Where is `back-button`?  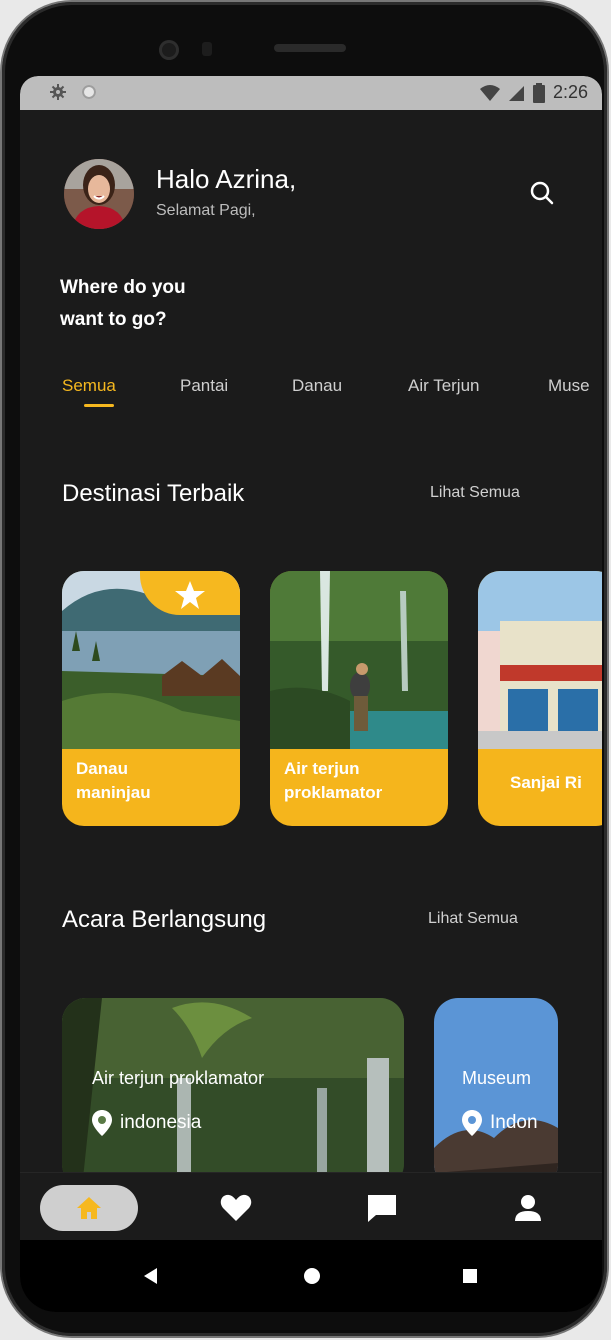 back-button is located at coordinates (150, 1276).